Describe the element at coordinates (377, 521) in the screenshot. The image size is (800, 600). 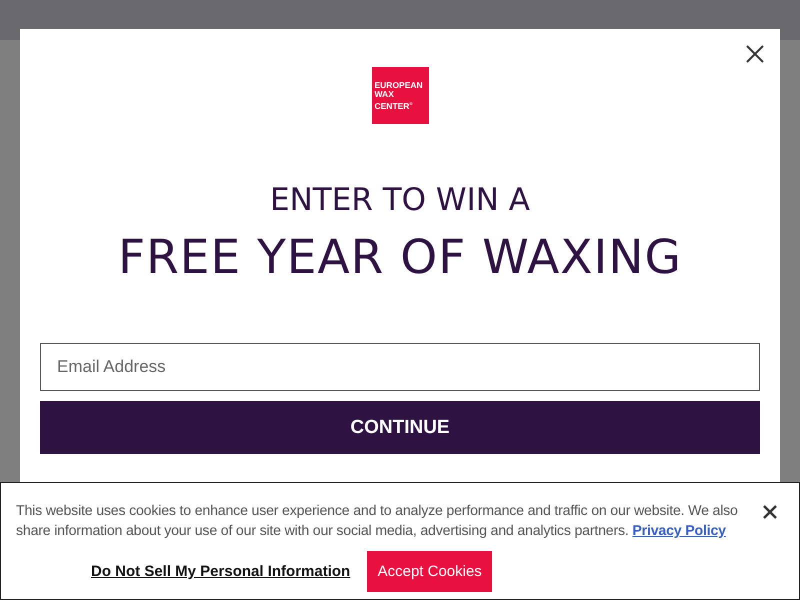
I see `cookie-notice: This website uses cookies to enhance user experience and to analyze performance and traffic on our website. We also share information about your use of our site with our social media, advertising and analytics partners. Privacy Policy` at that location.